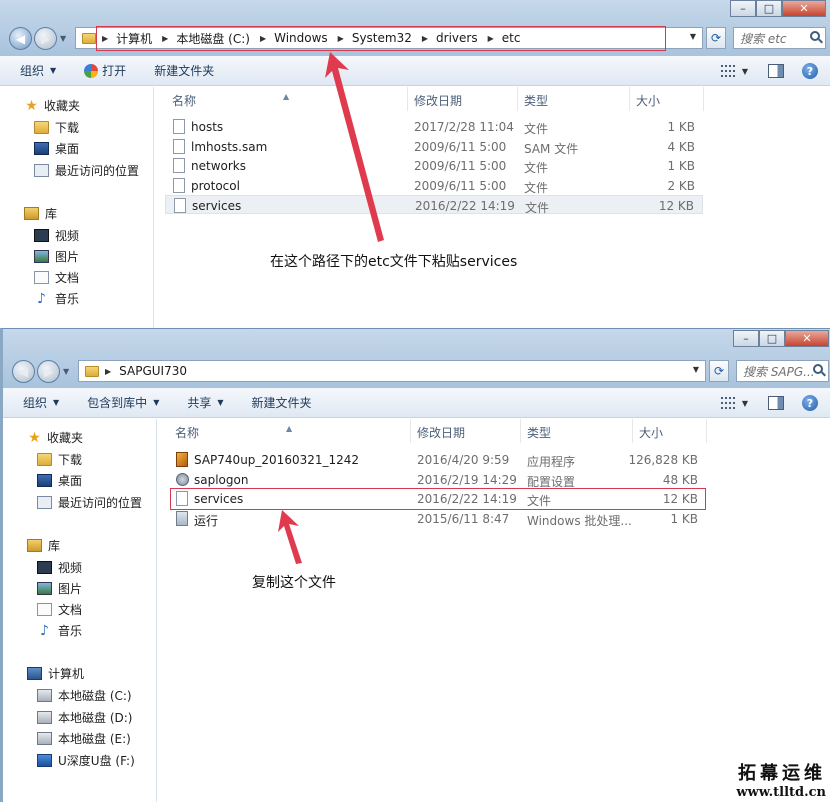  Describe the element at coordinates (434, 146) in the screenshot. I see `file-row-lmhosts: lmhosts.sam 2009/6/11 5:00 SAM 文件 4 KB` at that location.